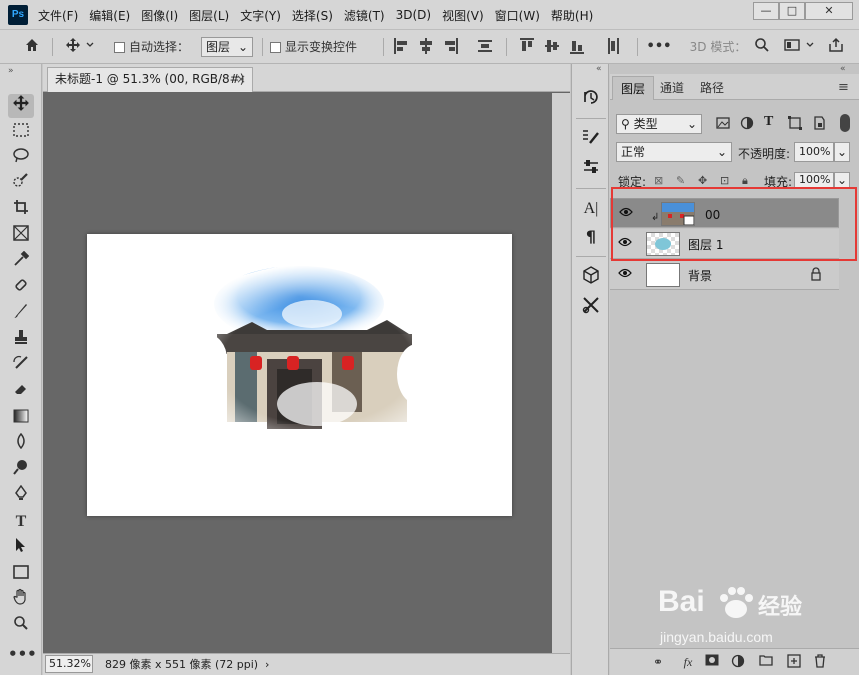  Describe the element at coordinates (485, 46) in the screenshot. I see `distribute-icon` at that location.